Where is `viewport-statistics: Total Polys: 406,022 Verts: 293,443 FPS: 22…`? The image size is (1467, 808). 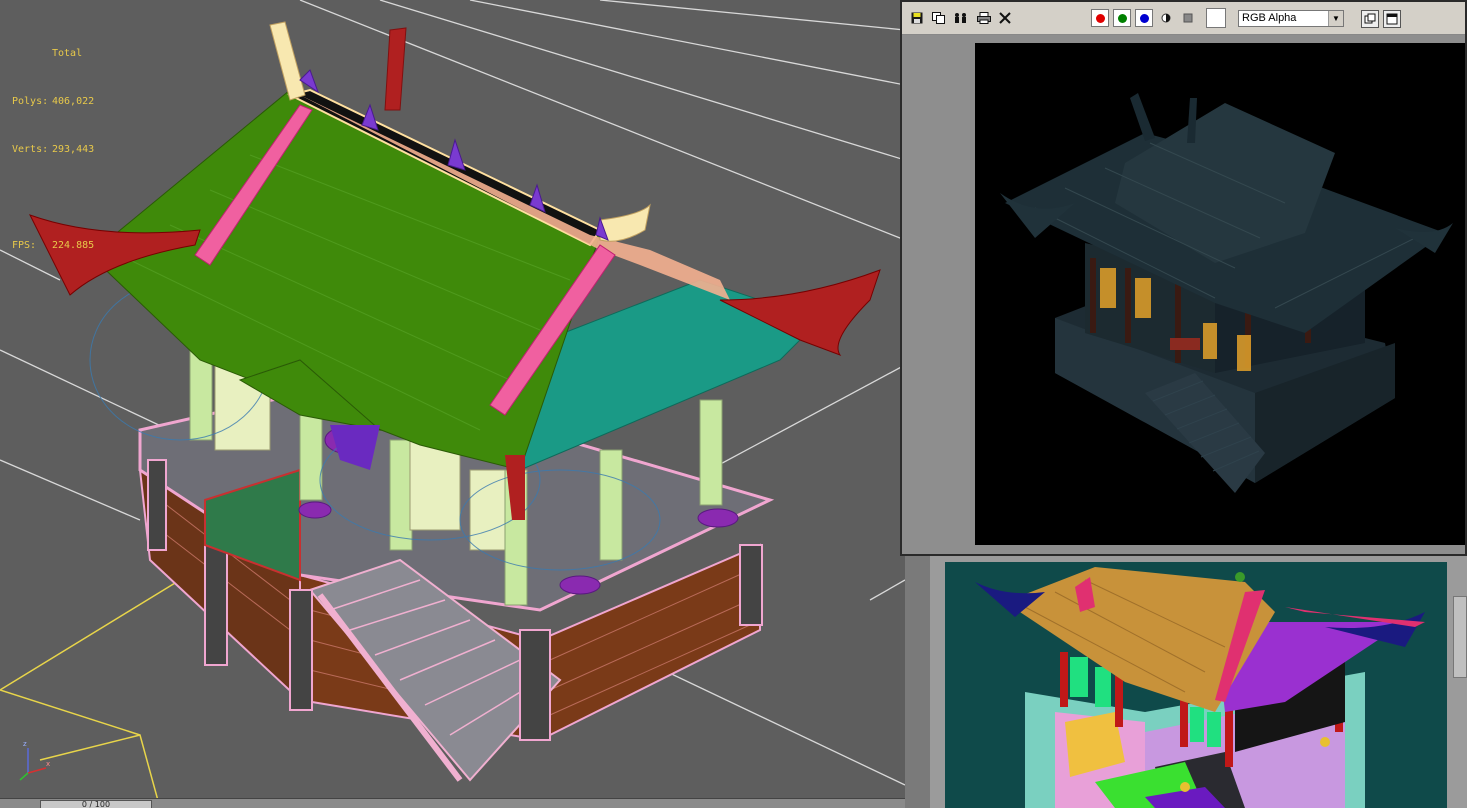
viewport-statistics: Total Polys: 406,022 Verts: 293,443 FPS: 22… is located at coordinates (53, 150).